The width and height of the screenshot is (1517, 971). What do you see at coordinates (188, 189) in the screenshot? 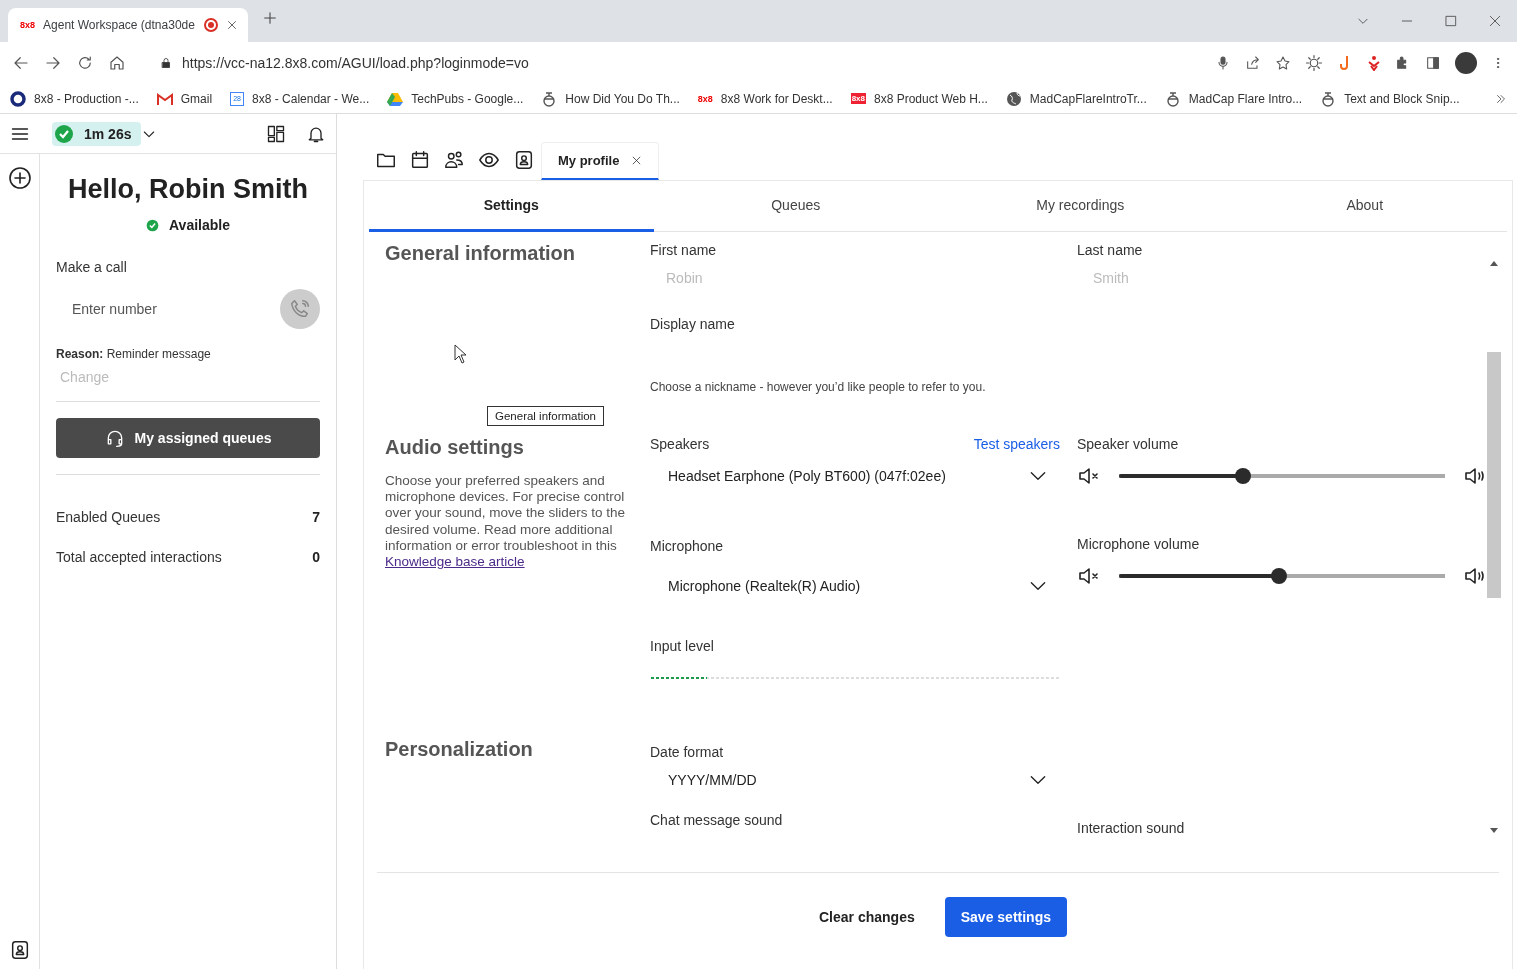
I see `greeting-heading: Hello, Robin Smith` at bounding box center [188, 189].